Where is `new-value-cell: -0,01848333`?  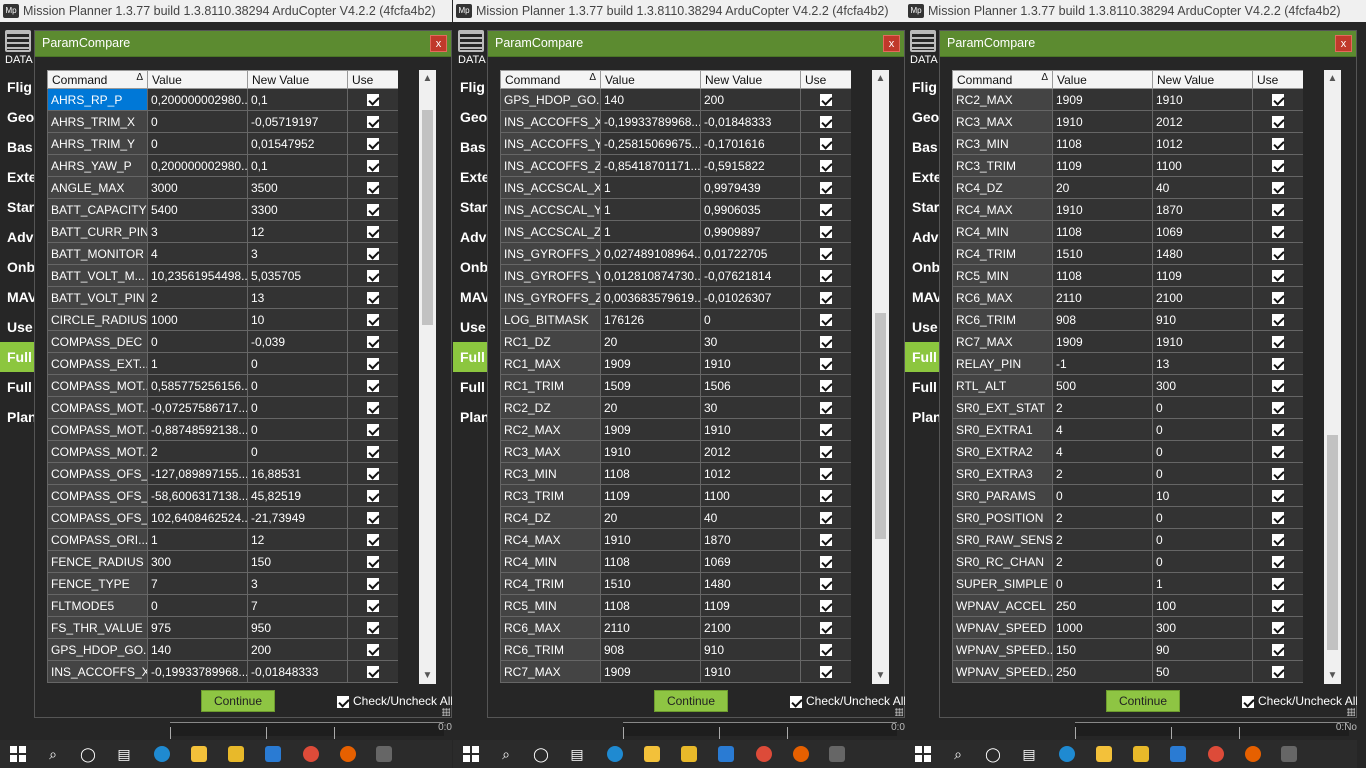 new-value-cell: -0,01848333 is located at coordinates (750, 121).